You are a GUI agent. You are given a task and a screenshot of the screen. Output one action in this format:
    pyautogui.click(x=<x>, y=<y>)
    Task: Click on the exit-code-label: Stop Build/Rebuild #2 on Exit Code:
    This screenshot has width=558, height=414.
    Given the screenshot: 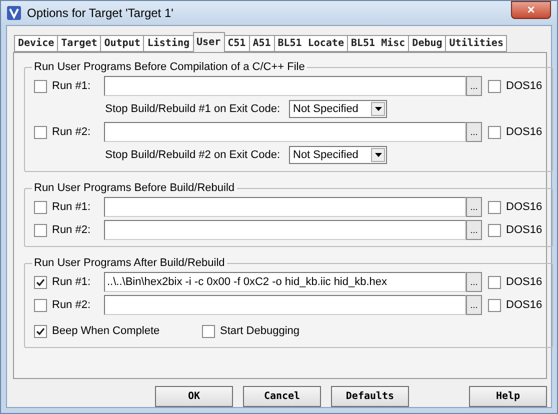 What is the action you would take?
    pyautogui.click(x=192, y=155)
    